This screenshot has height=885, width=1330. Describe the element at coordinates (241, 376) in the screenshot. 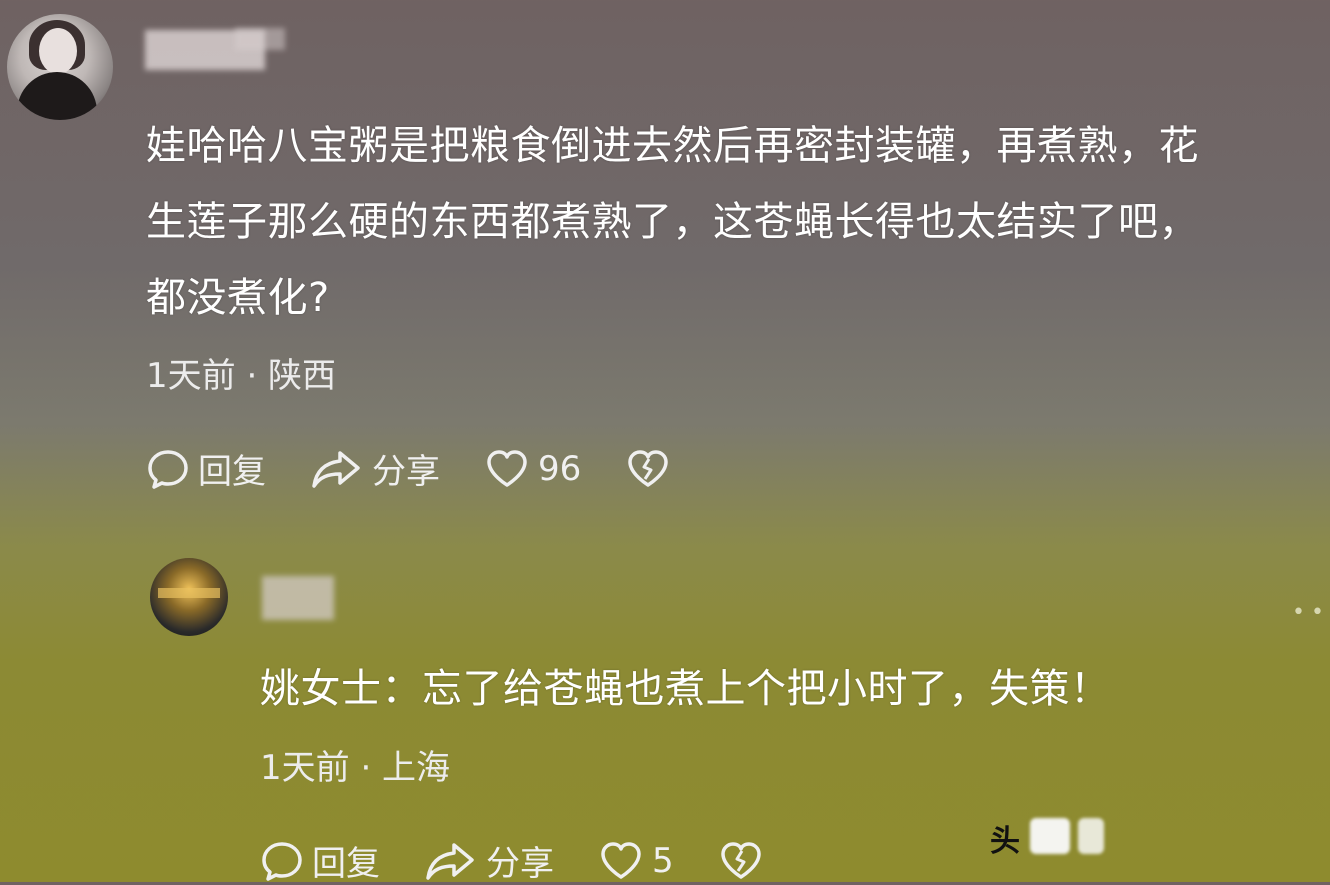

I see `comment-meta: 1天前 · 陕西` at that location.